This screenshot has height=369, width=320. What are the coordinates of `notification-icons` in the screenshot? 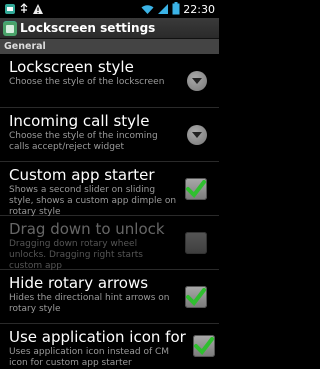 It's located at (24, 9).